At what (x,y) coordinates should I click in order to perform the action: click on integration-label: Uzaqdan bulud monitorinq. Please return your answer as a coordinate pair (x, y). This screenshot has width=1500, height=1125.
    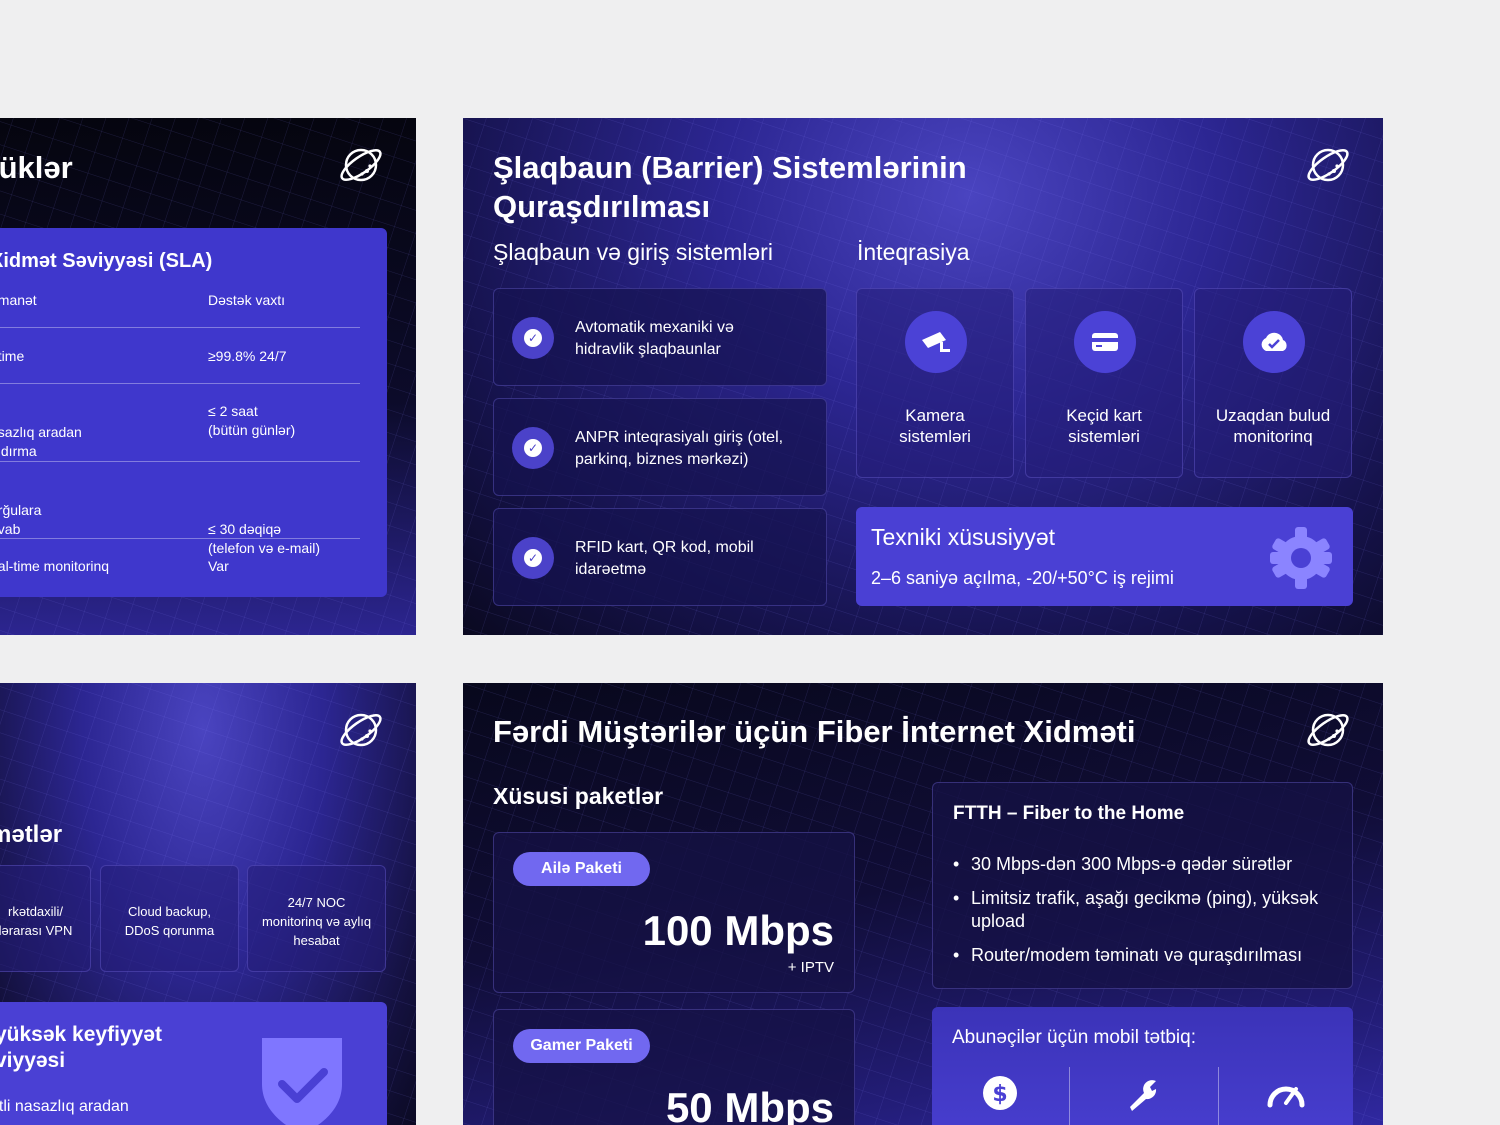
    Looking at the image, I should click on (1273, 426).